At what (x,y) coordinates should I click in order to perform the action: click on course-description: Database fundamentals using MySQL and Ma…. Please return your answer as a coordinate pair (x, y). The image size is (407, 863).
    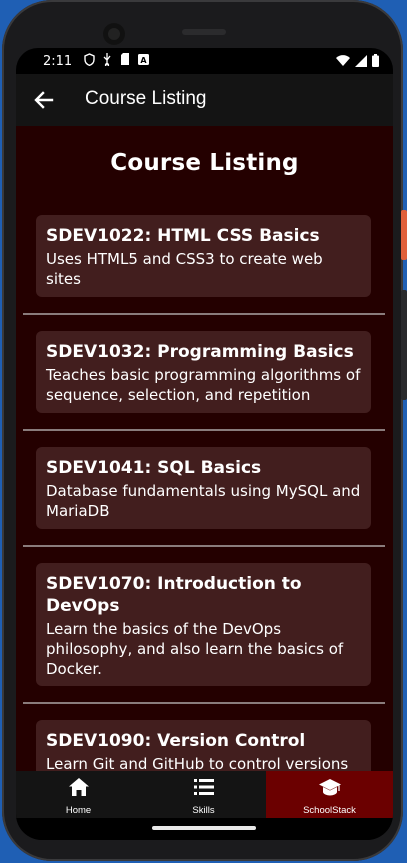
    Looking at the image, I should click on (203, 501).